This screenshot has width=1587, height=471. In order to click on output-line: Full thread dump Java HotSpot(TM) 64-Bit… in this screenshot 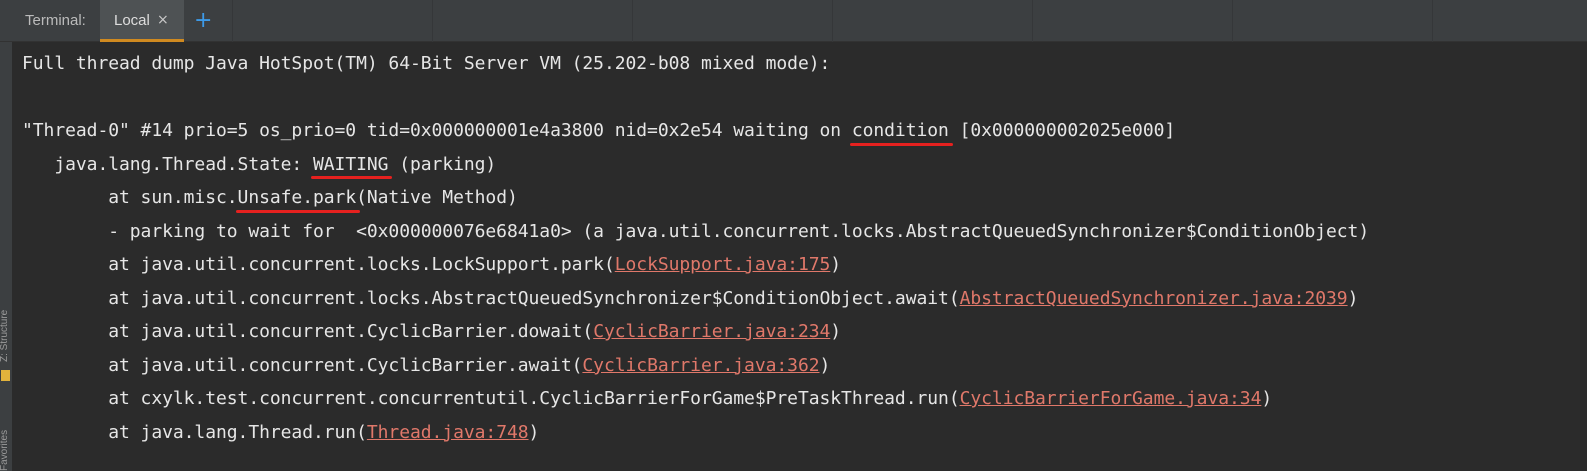, I will do `click(802, 64)`.